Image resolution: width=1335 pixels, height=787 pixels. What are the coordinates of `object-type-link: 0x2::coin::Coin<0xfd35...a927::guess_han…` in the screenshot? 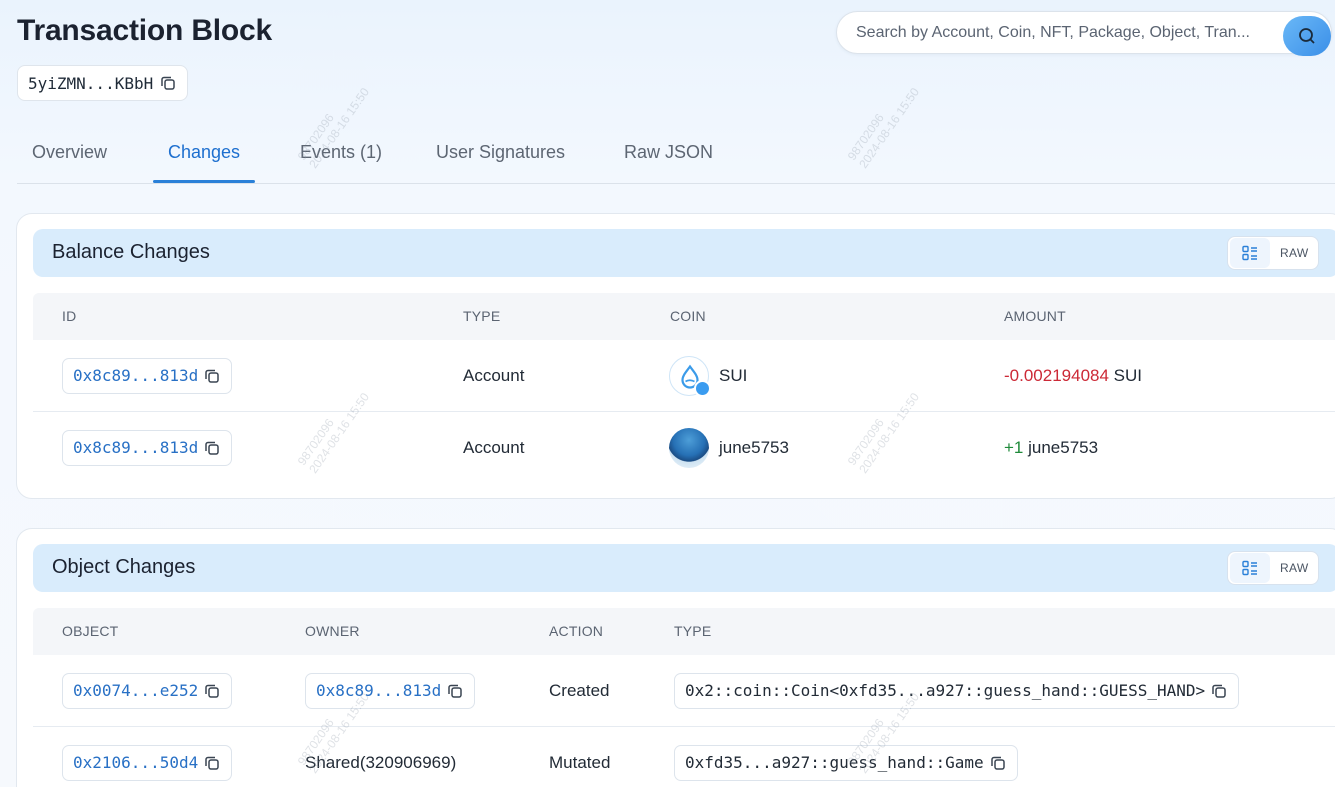 It's located at (957, 690).